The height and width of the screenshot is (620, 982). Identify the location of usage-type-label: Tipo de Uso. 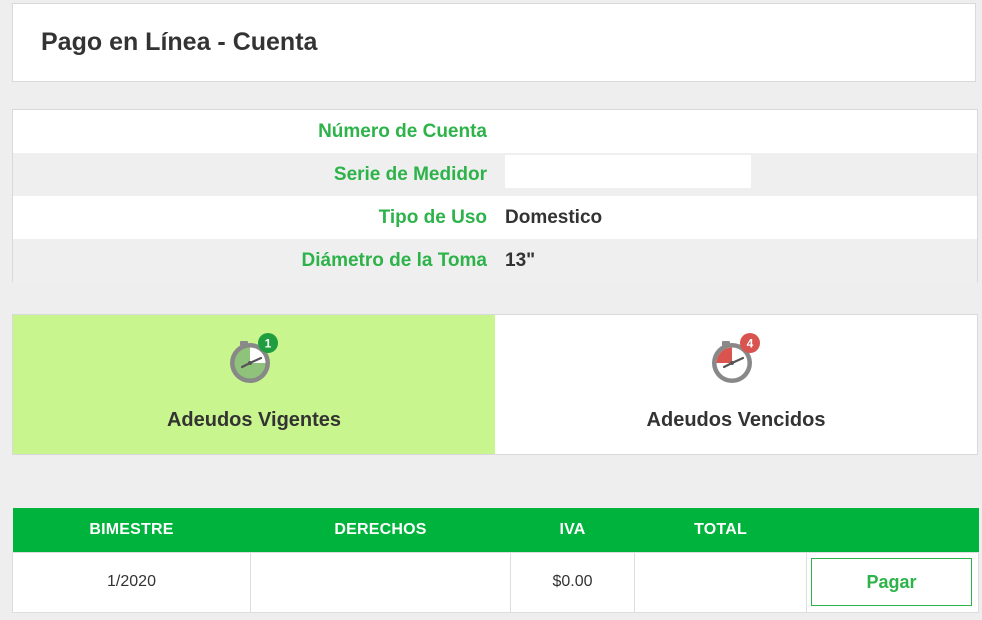
(432, 217).